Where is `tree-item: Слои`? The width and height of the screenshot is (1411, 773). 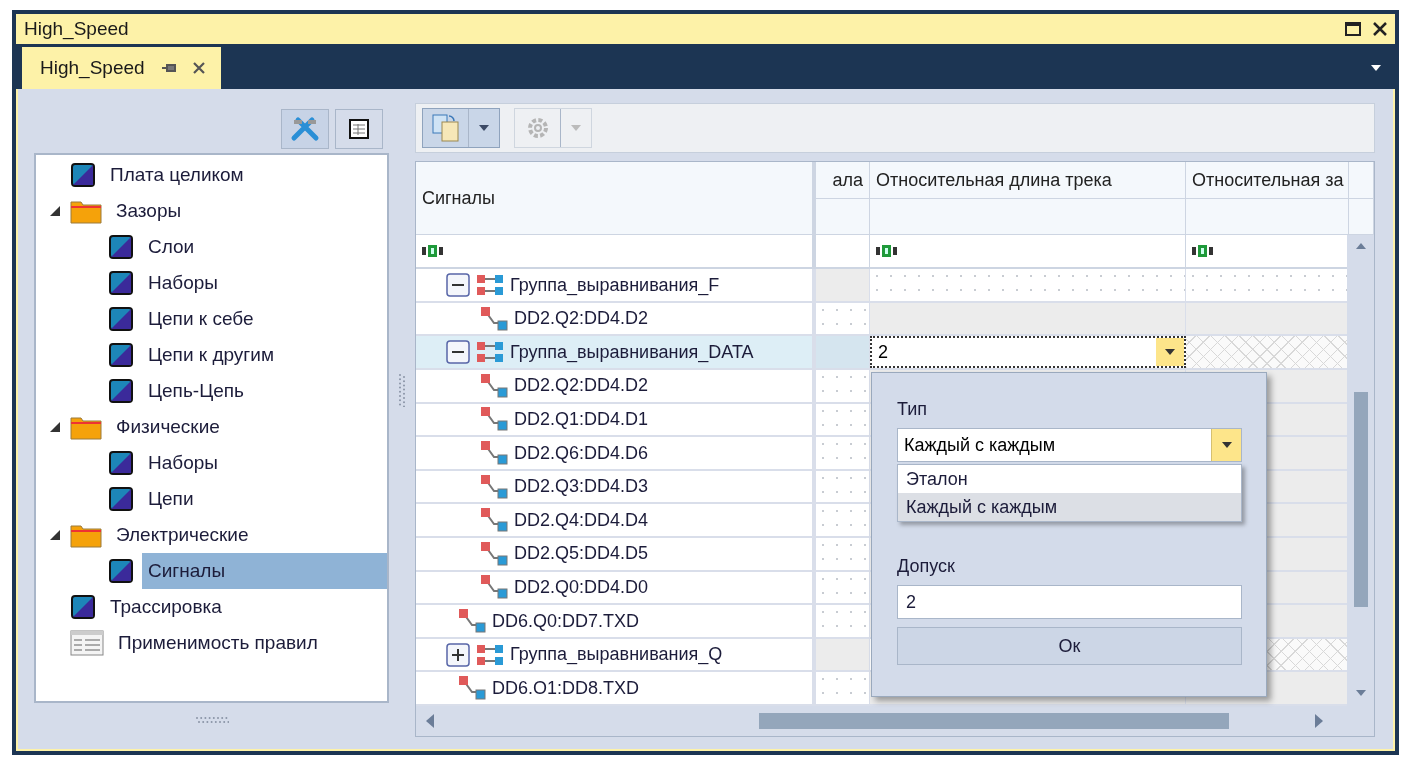
tree-item: Слои is located at coordinates (171, 247).